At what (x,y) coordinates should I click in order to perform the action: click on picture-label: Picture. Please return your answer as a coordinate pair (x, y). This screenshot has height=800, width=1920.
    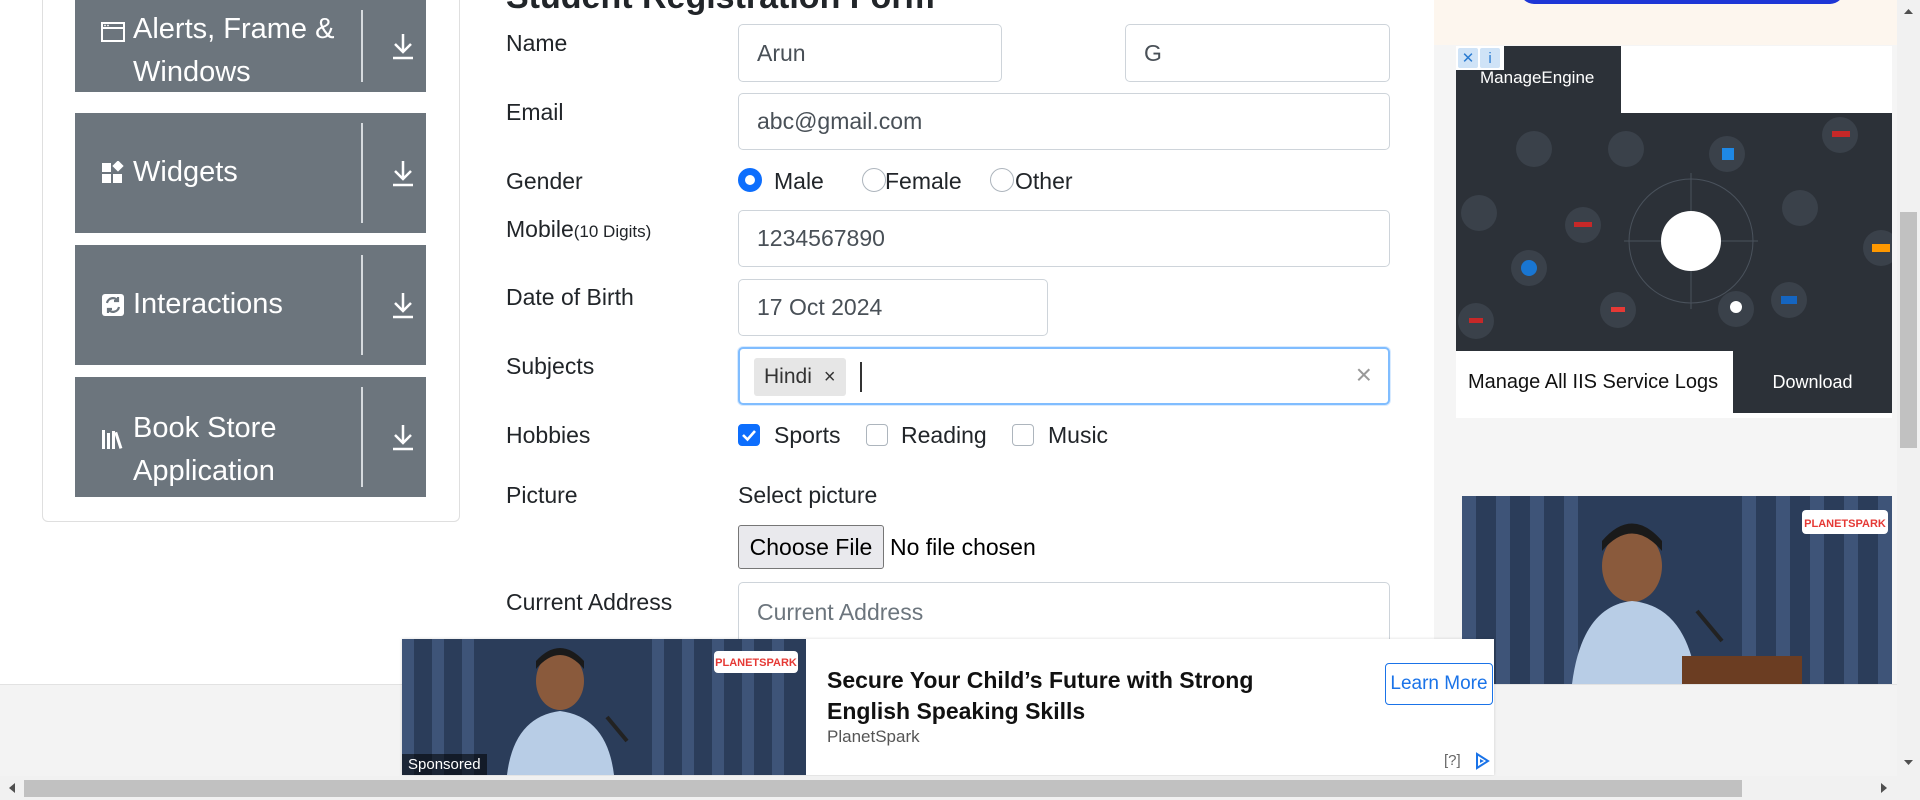
    Looking at the image, I should click on (542, 495).